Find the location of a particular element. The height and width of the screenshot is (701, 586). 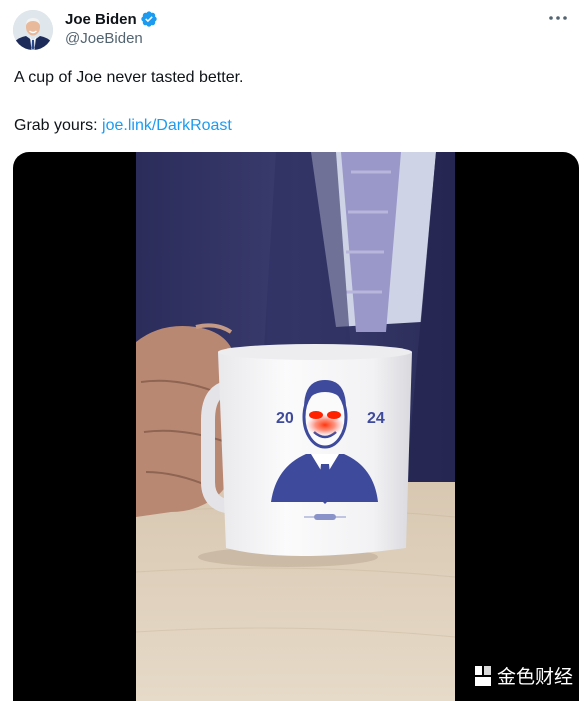

mug-year-right: 24 is located at coordinates (376, 418).